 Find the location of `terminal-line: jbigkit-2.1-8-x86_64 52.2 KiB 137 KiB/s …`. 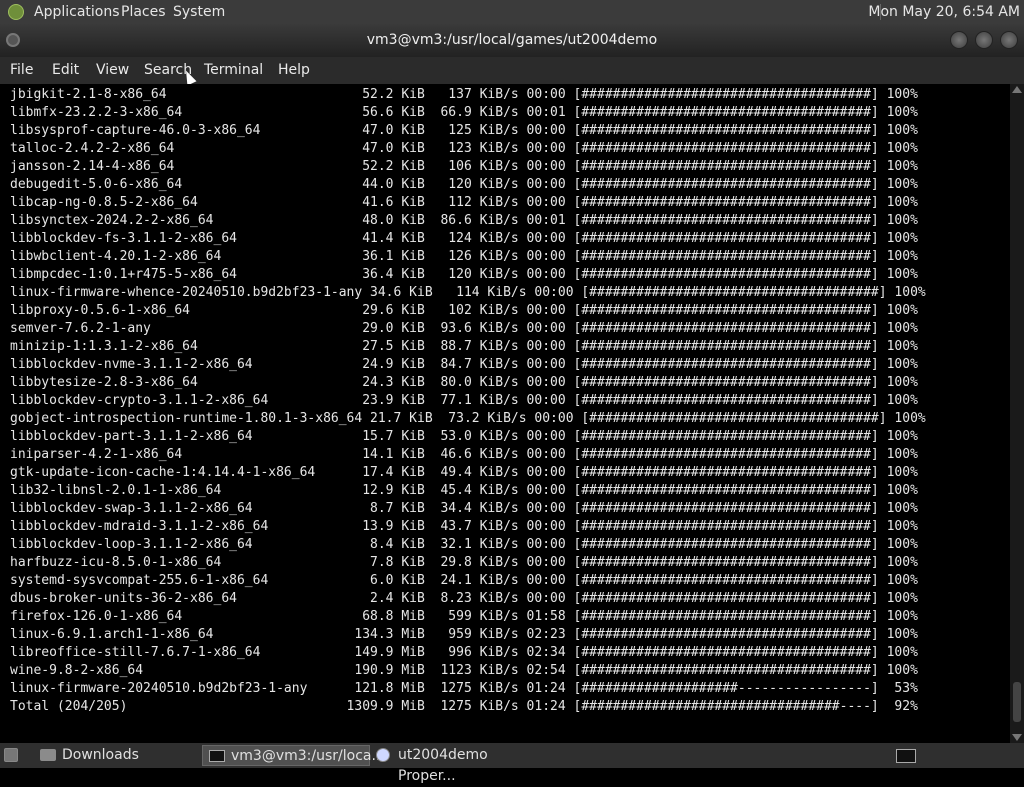

terminal-line: jbigkit-2.1-8-x86_64 52.2 KiB 137 KiB/s … is located at coordinates (464, 94).